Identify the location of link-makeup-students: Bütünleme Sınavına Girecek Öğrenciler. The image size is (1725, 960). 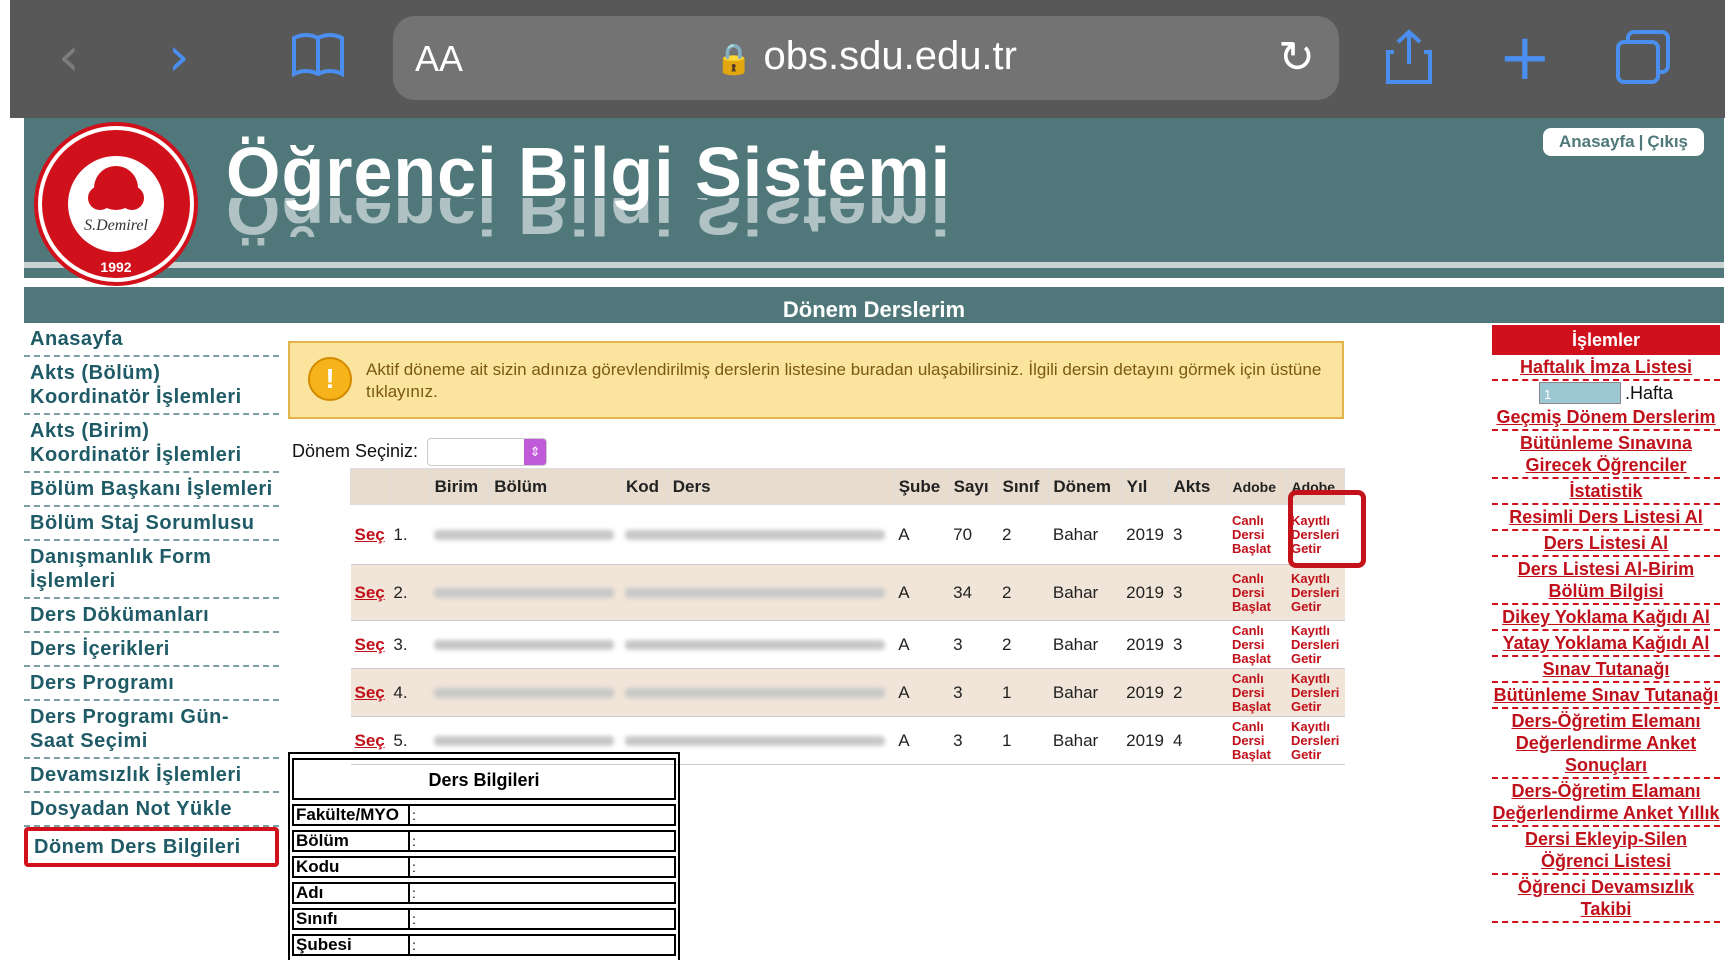
(1606, 455).